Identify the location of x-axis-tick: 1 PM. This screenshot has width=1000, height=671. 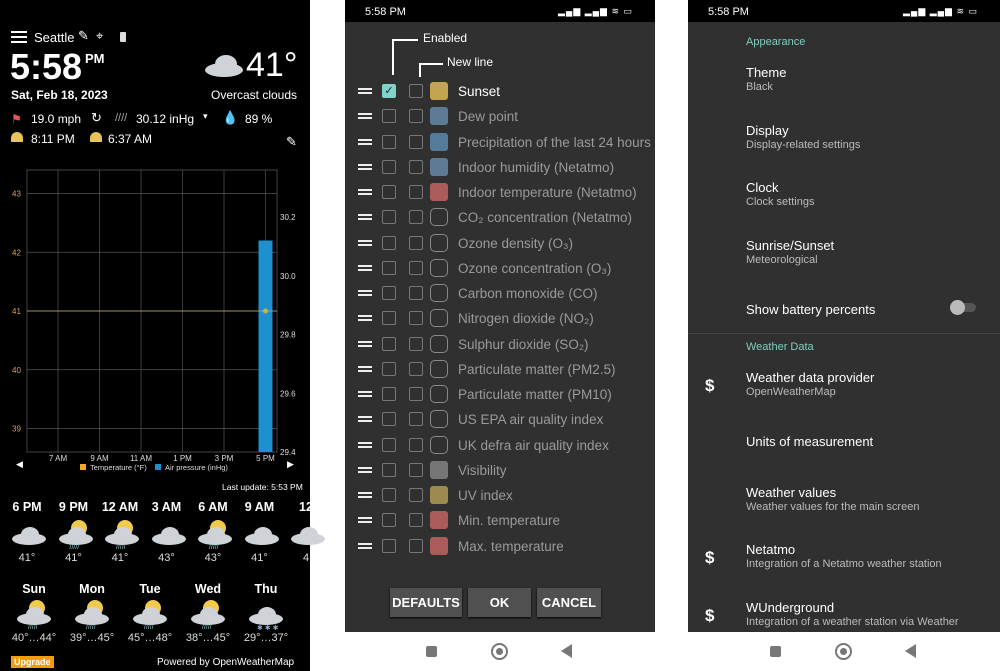
(182, 458).